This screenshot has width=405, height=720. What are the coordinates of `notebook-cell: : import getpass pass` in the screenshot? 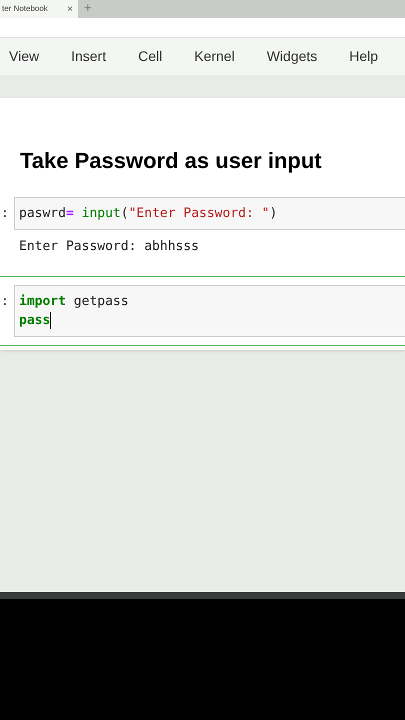 It's located at (202, 311).